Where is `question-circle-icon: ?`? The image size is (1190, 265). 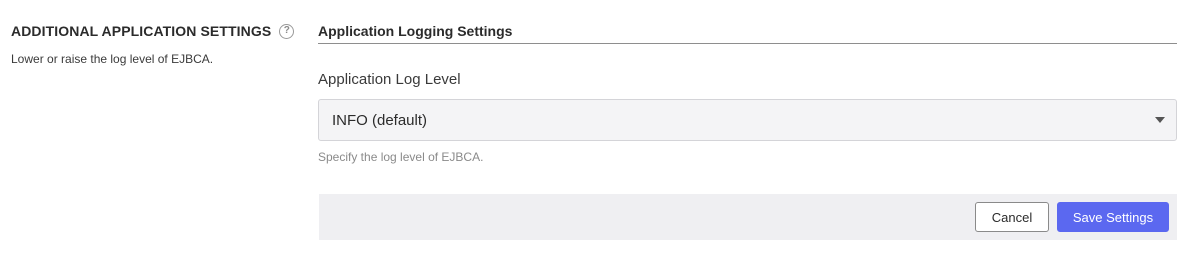
question-circle-icon: ? is located at coordinates (287, 31).